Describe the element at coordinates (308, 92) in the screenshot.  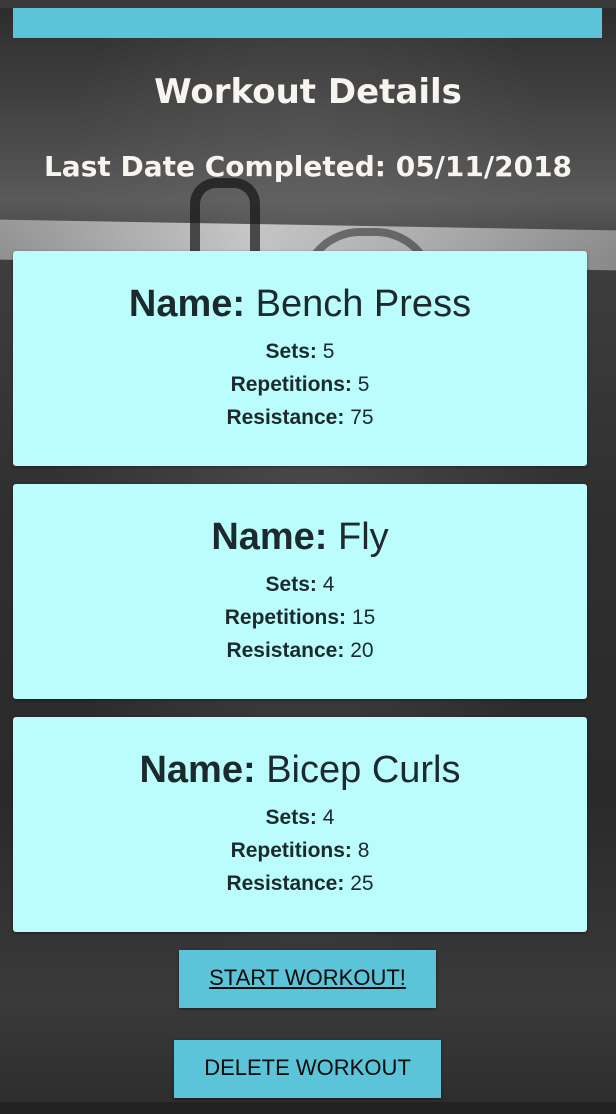
I see `page-title: Workout Details` at that location.